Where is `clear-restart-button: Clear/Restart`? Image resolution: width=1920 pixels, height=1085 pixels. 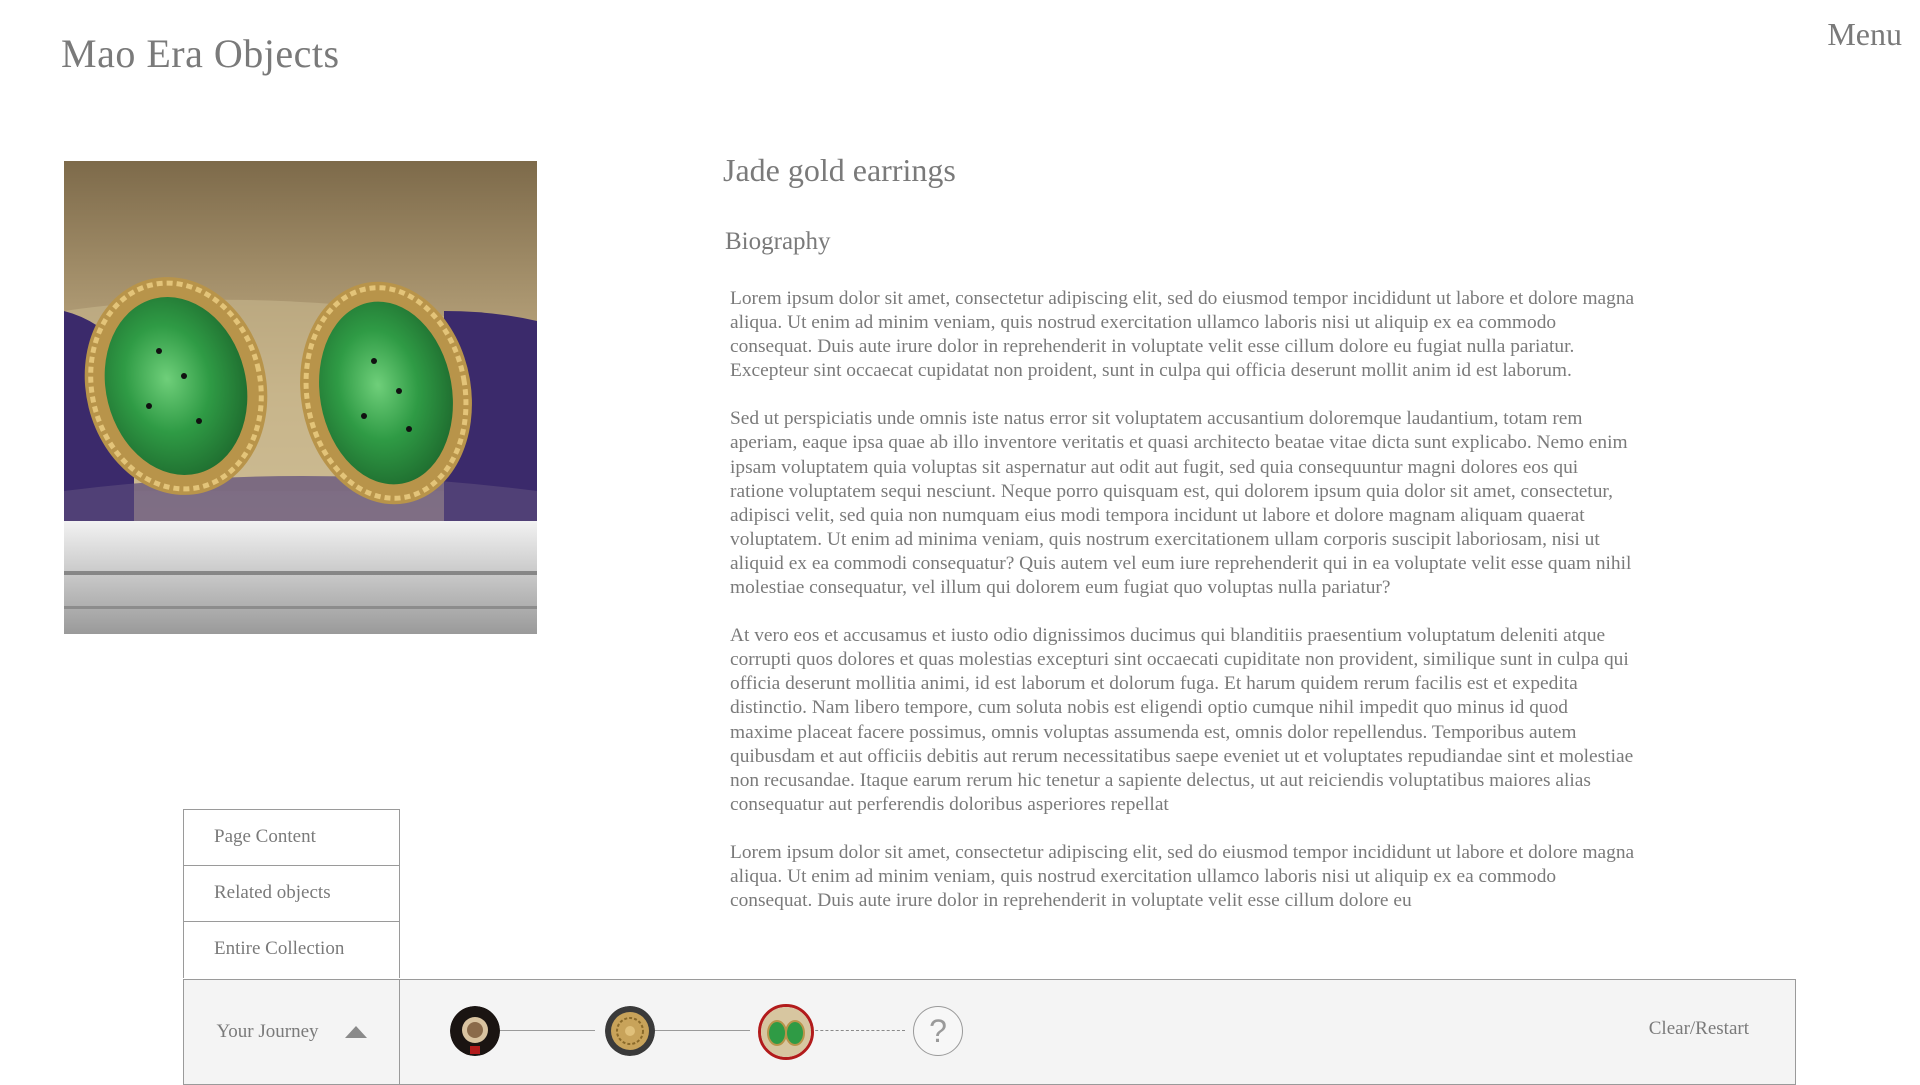
clear-restart-button: Clear/Restart is located at coordinates (1699, 1029).